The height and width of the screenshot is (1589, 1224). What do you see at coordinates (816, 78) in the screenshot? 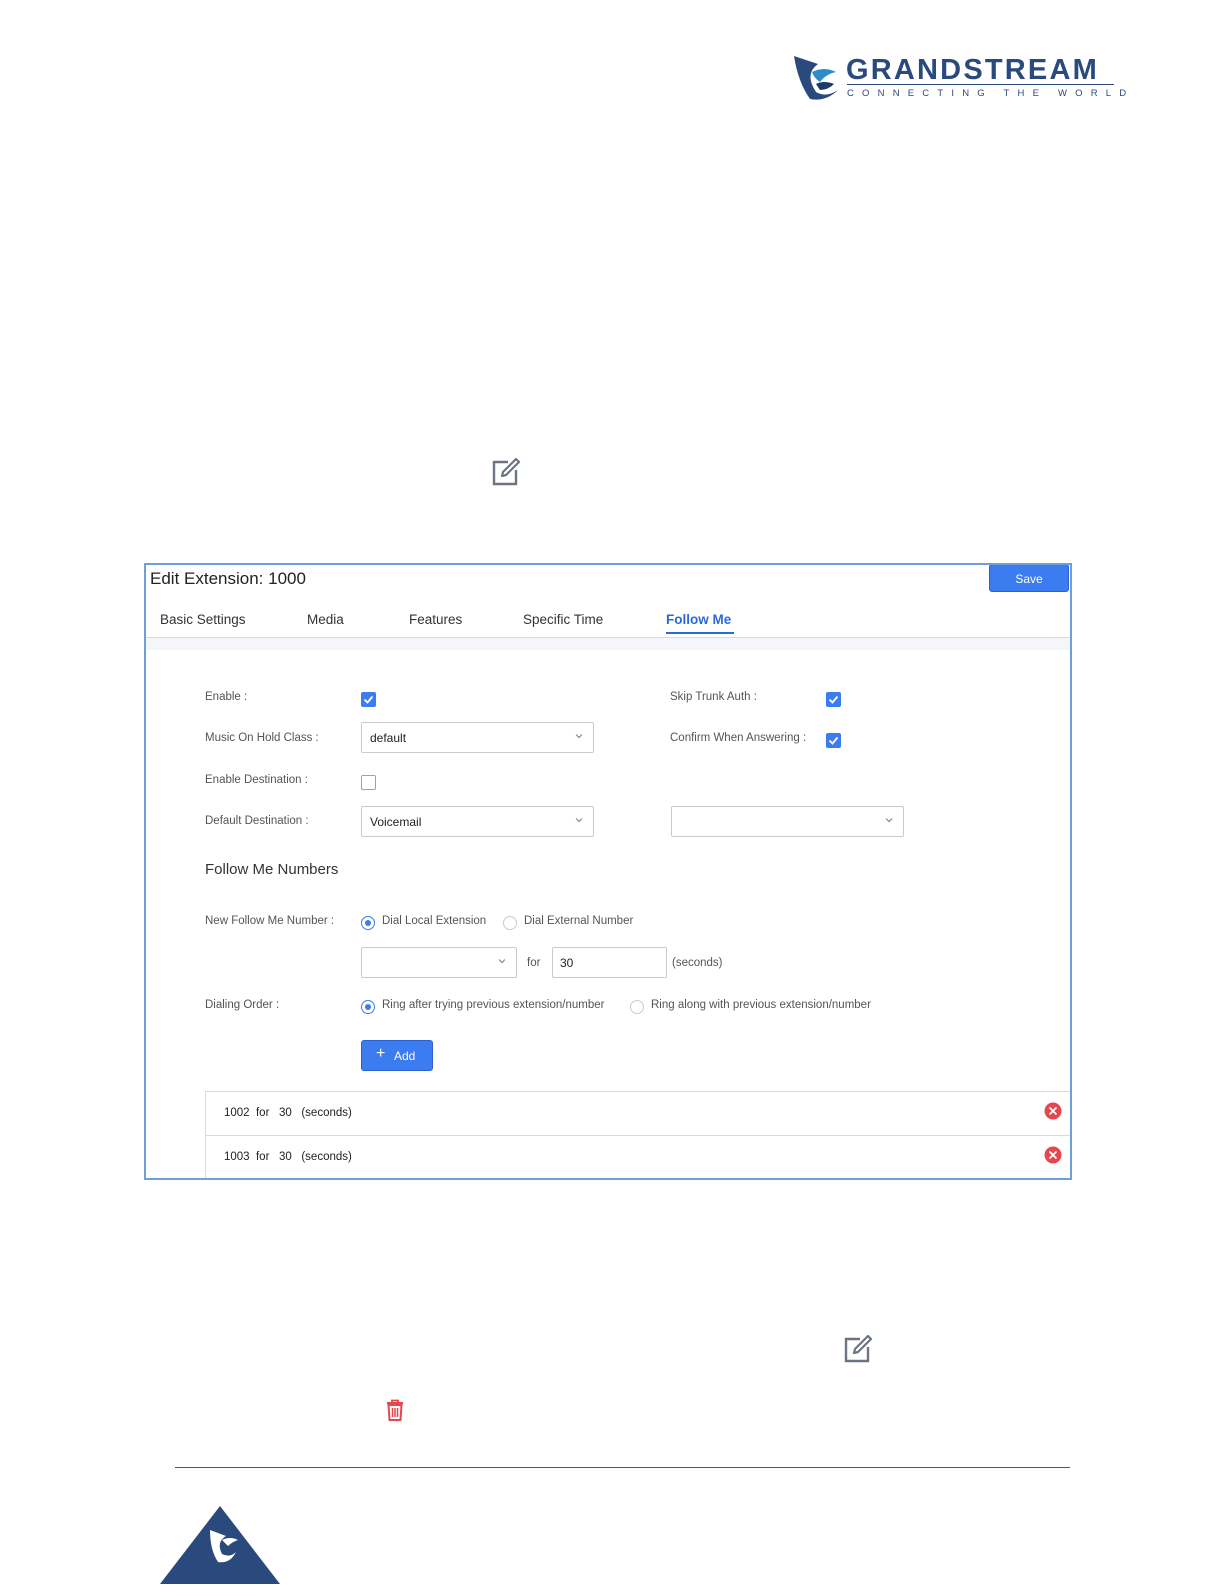
I see `grandstream-logo-icon` at bounding box center [816, 78].